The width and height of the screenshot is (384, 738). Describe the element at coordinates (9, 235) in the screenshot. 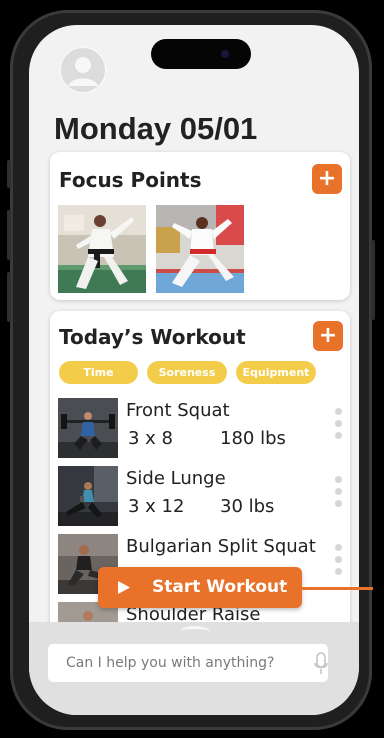

I see `volume-up-button` at that location.